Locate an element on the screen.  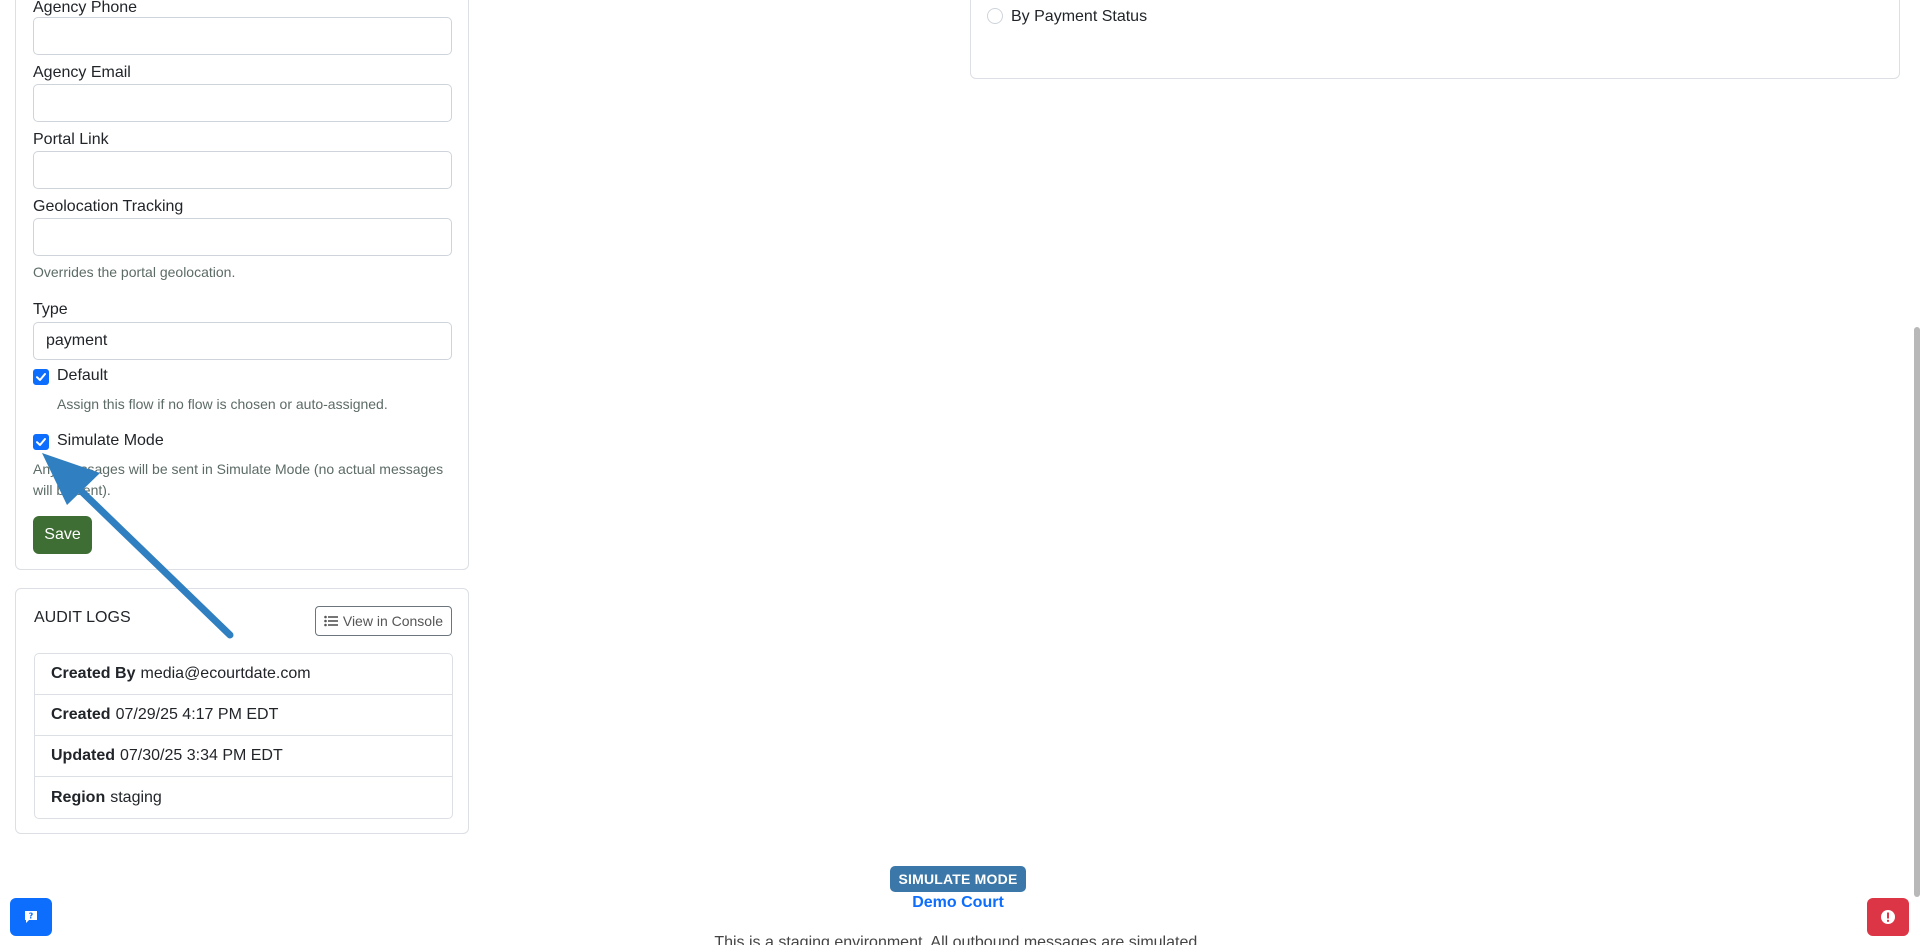
audit-row-updated: Updated 07/30/25 3:34 PM EDT is located at coordinates (243, 756).